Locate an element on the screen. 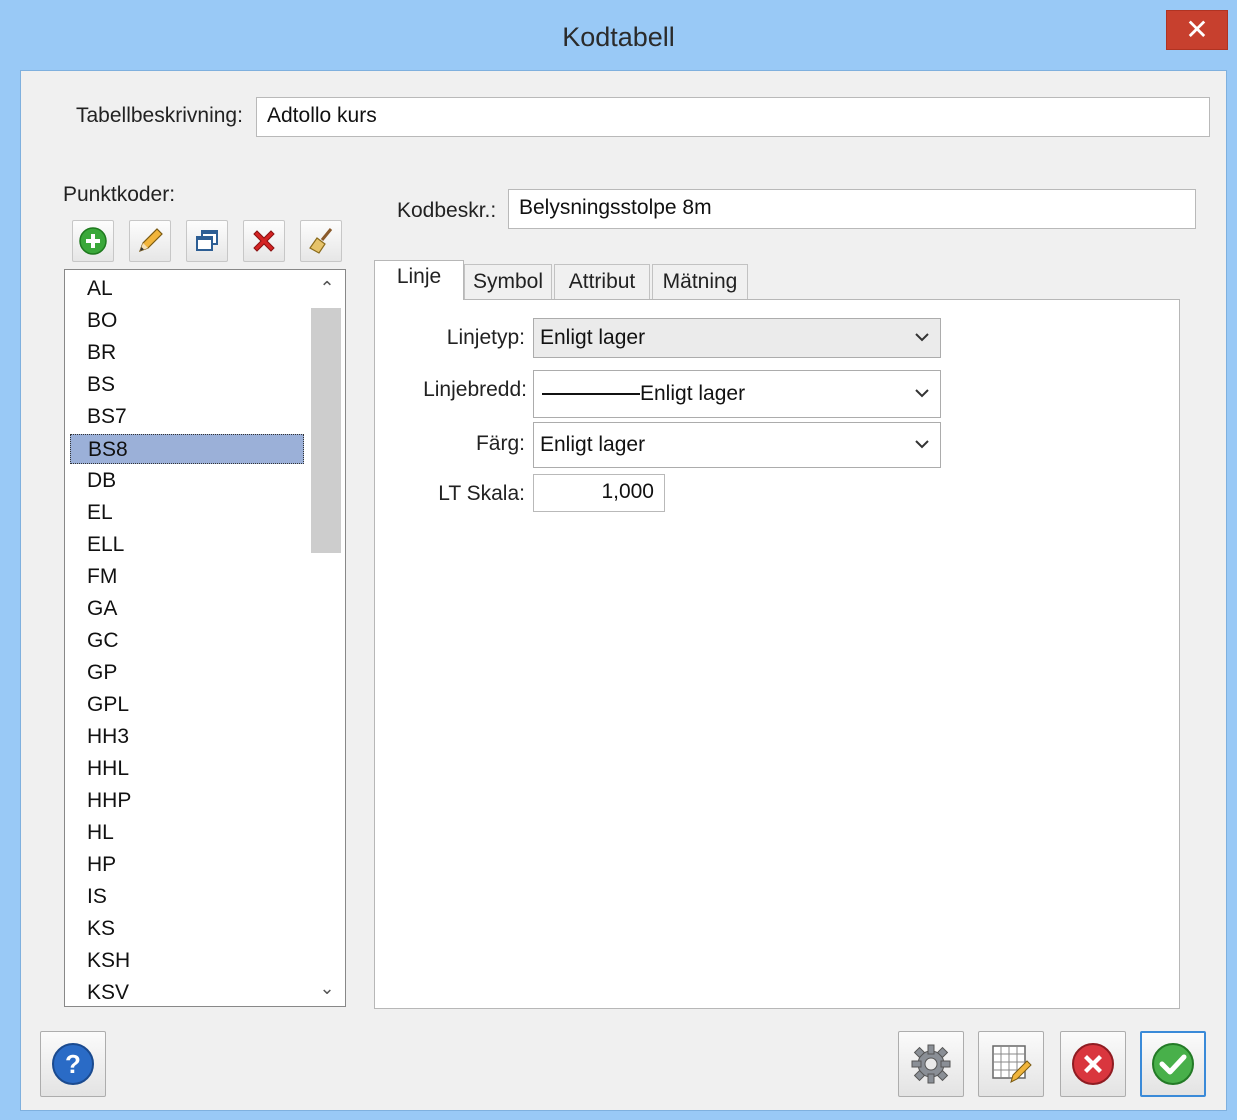 This screenshot has width=1237, height=1120. scroll-thumb is located at coordinates (326, 430).